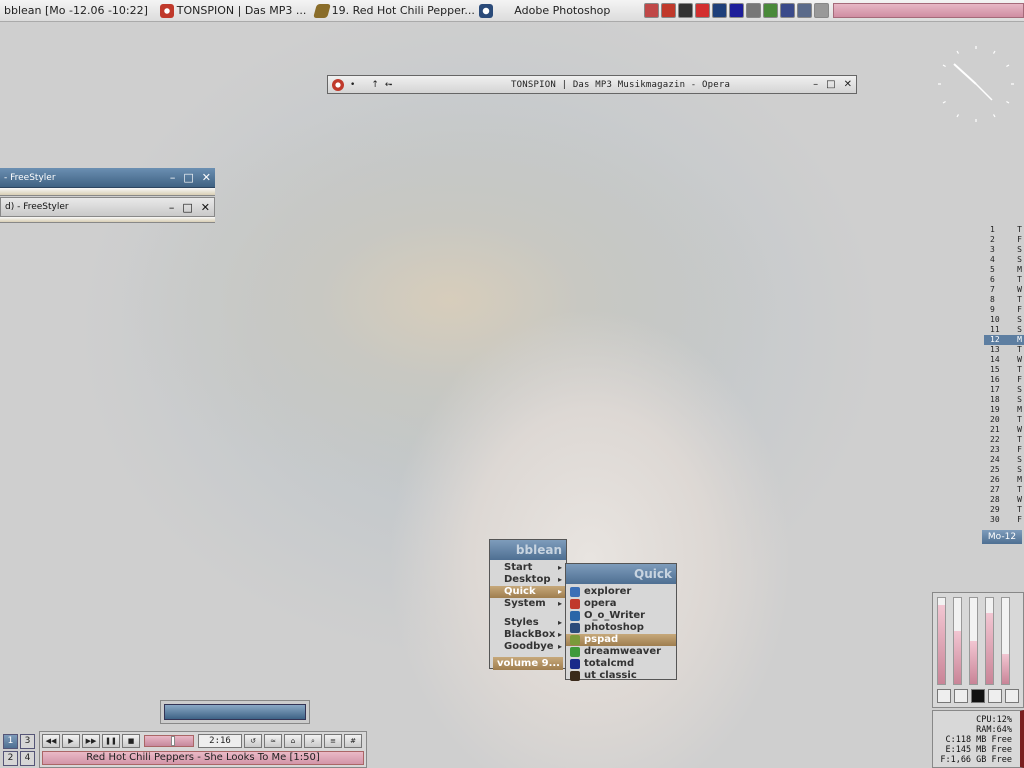 The width and height of the screenshot is (1024, 768). I want to click on quick-item-explorer: explorer, so click(621, 592).